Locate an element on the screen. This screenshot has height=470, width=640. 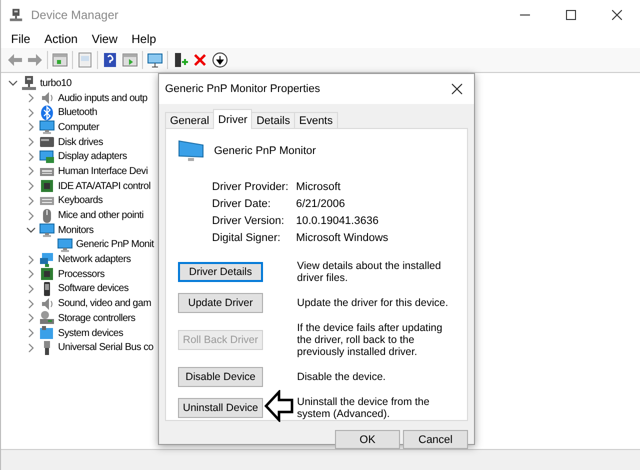
delete-icon is located at coordinates (200, 60).